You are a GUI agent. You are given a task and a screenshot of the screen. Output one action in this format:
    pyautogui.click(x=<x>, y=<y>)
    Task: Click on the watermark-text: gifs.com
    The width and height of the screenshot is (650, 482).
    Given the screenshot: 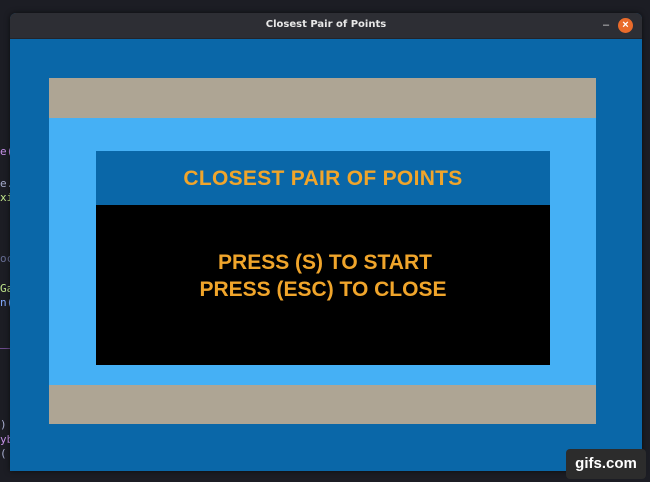 What is the action you would take?
    pyautogui.click(x=606, y=463)
    